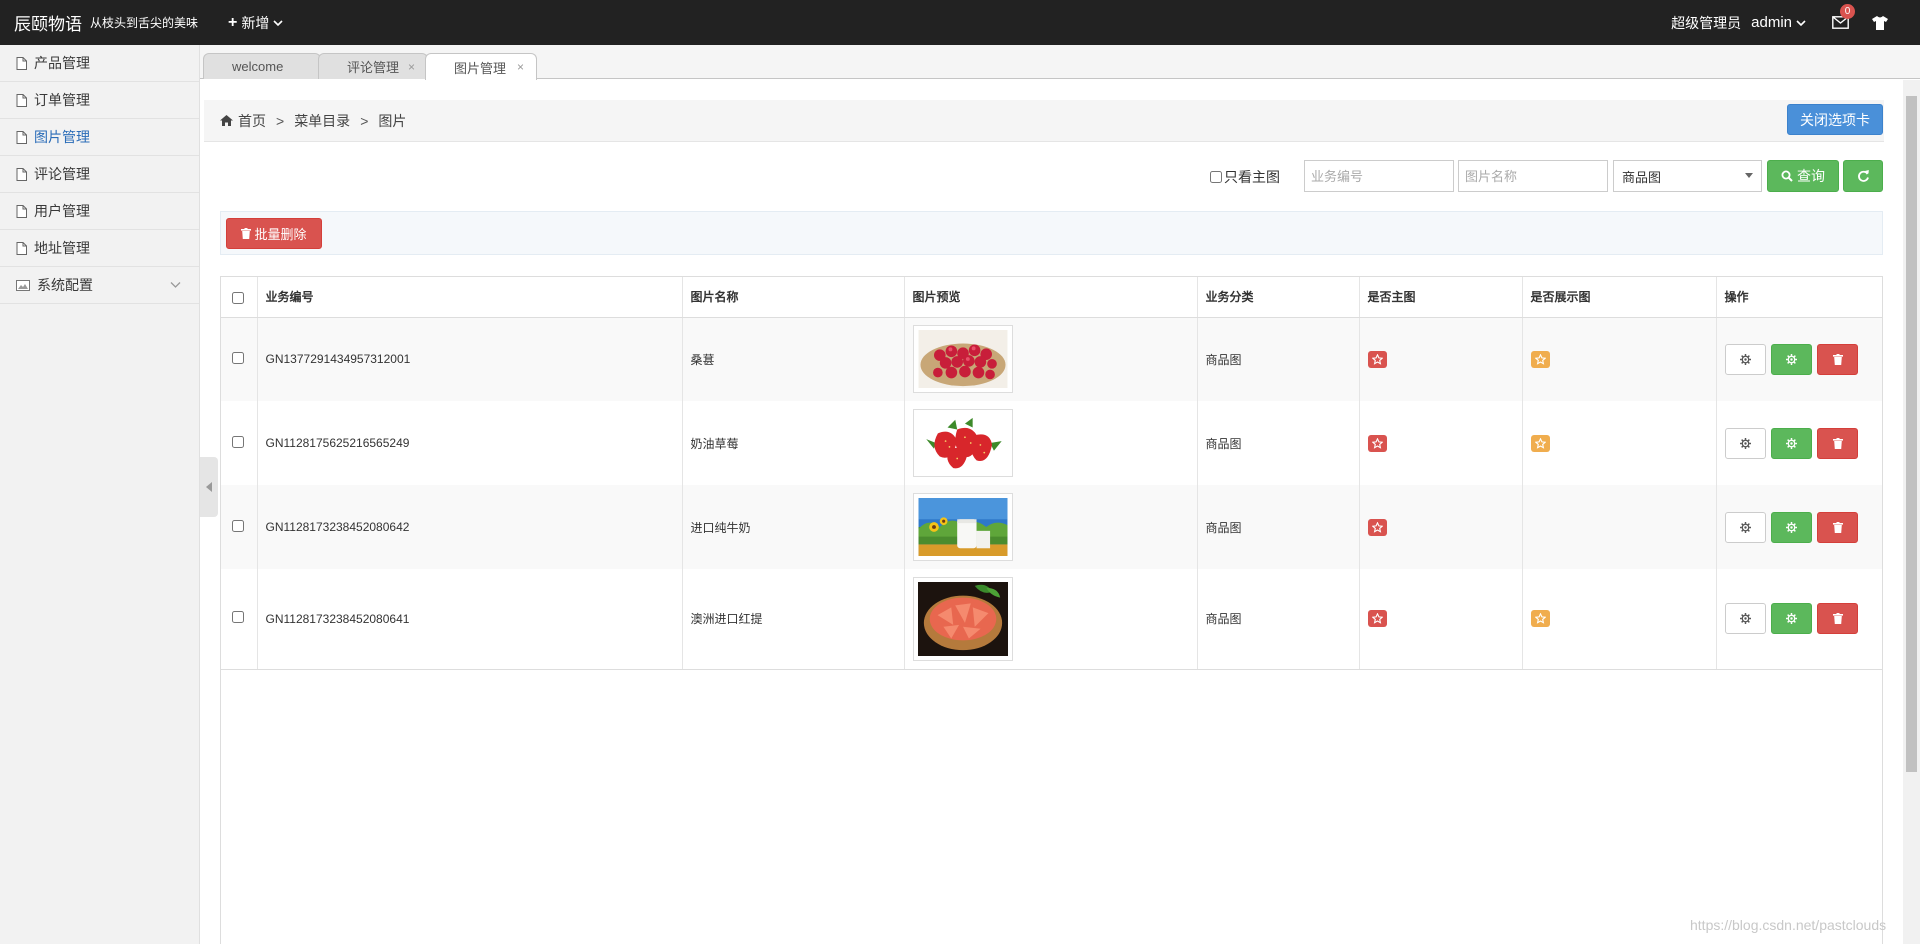 This screenshot has width=1920, height=944. What do you see at coordinates (1379, 176) in the screenshot?
I see `biz-no-input` at bounding box center [1379, 176].